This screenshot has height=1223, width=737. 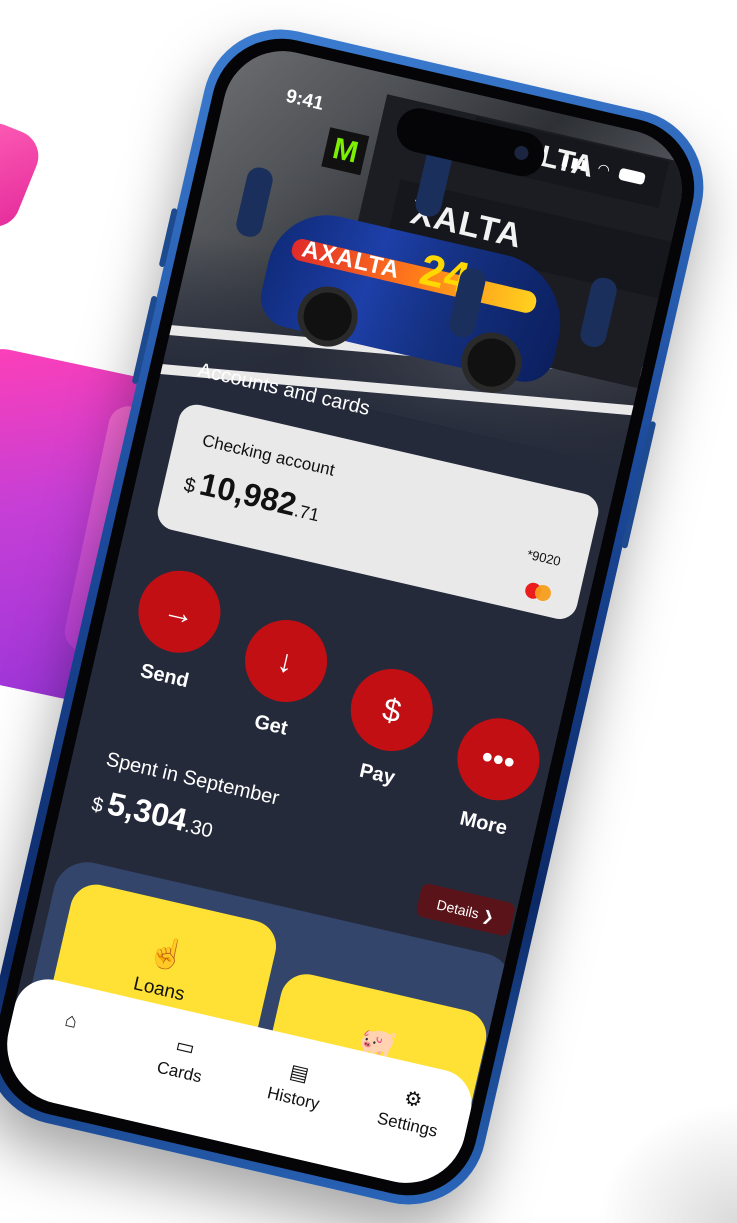 What do you see at coordinates (491, 362) in the screenshot?
I see `car-wheel` at bounding box center [491, 362].